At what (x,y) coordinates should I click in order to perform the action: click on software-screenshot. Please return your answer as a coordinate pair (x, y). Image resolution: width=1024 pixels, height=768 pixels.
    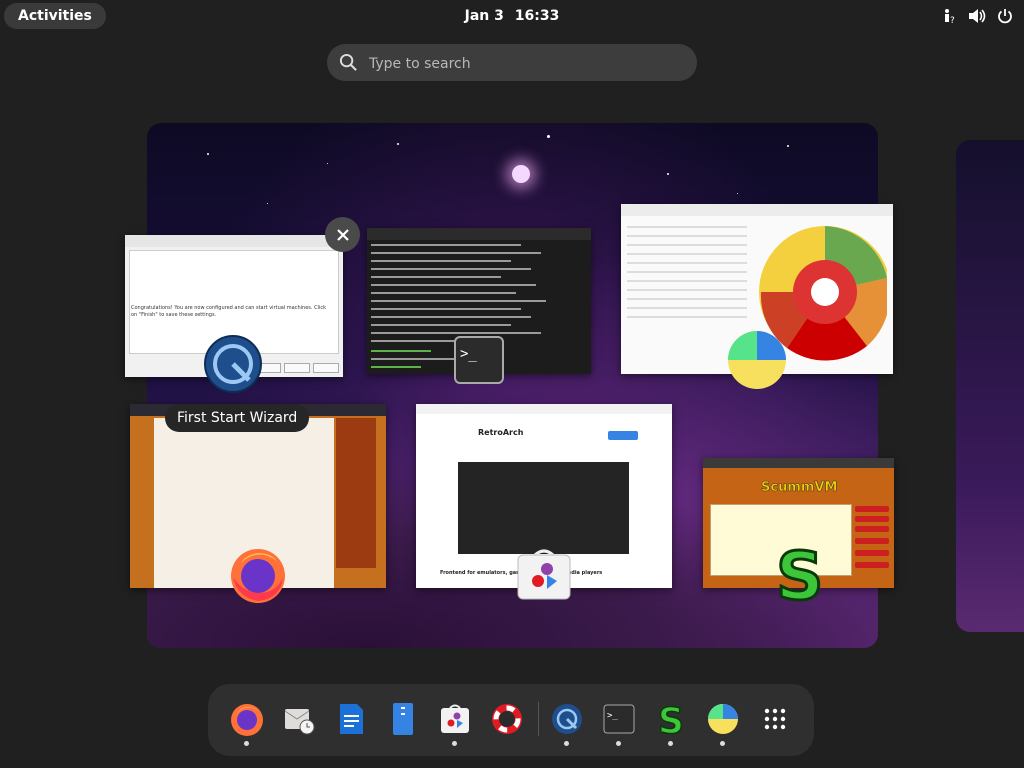
    Looking at the image, I should click on (543, 508).